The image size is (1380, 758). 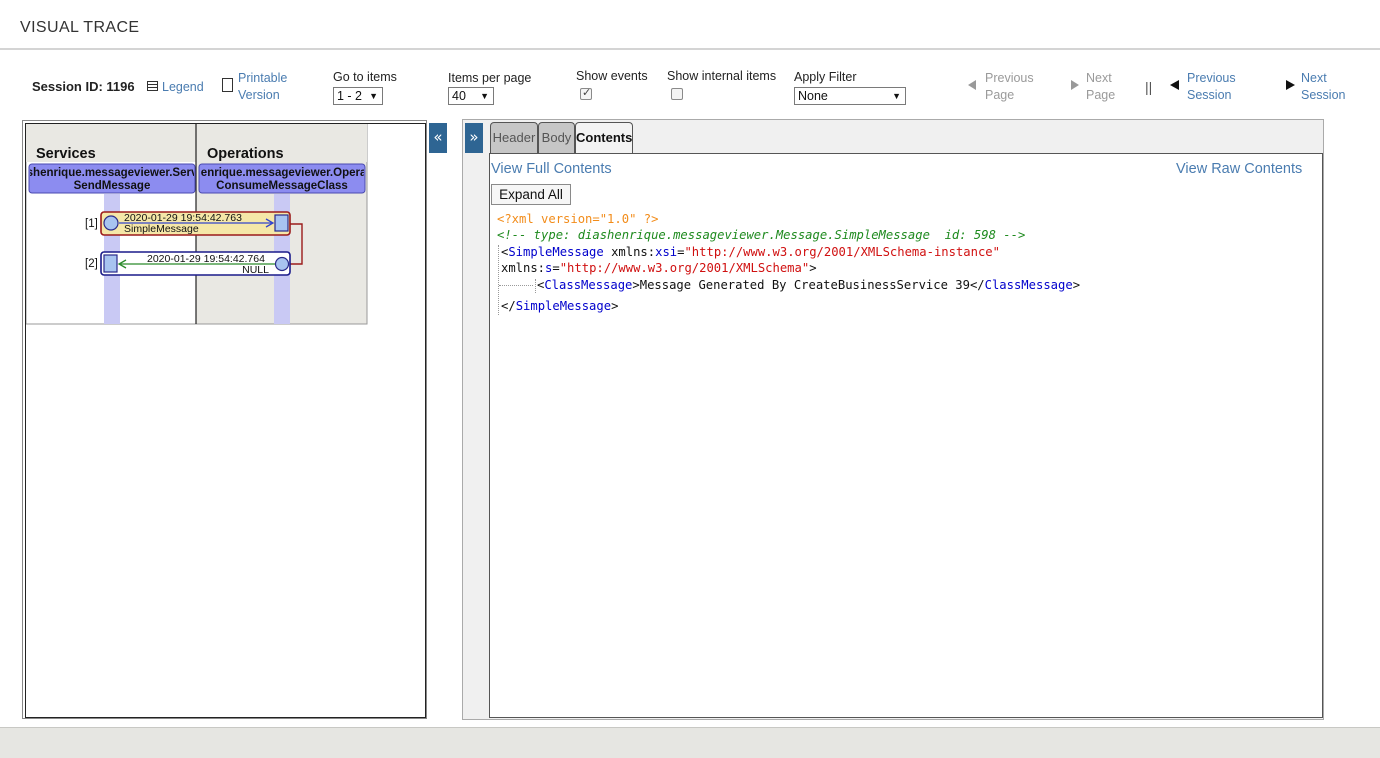 I want to click on previous-page-line2: Page, so click(x=1000, y=95).